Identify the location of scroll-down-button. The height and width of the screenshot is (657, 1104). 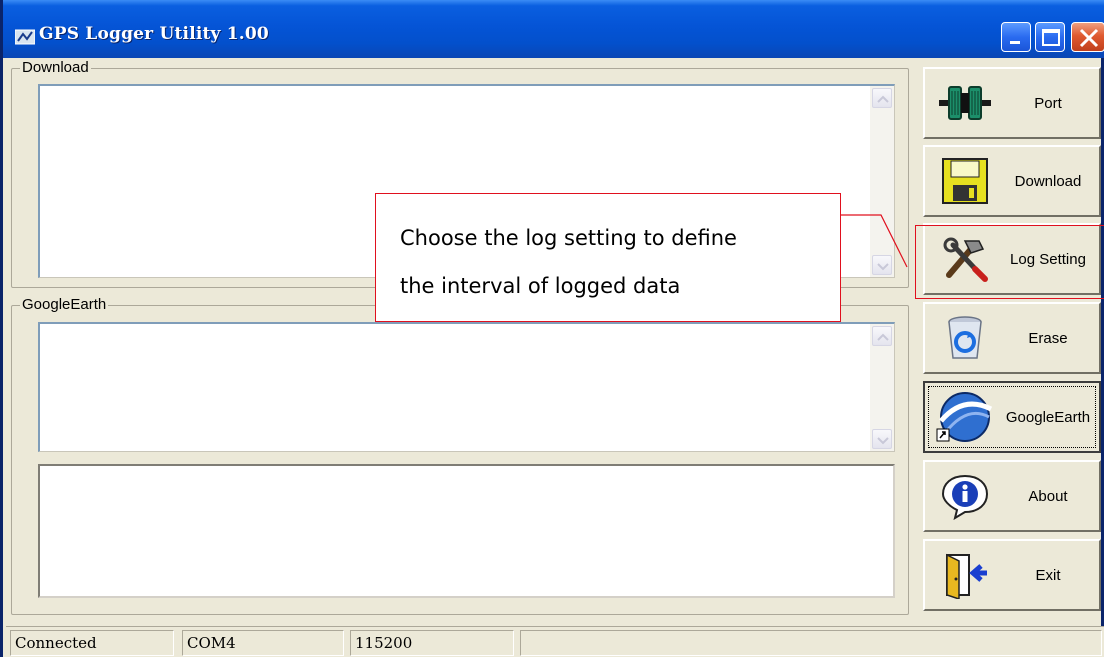
(882, 439).